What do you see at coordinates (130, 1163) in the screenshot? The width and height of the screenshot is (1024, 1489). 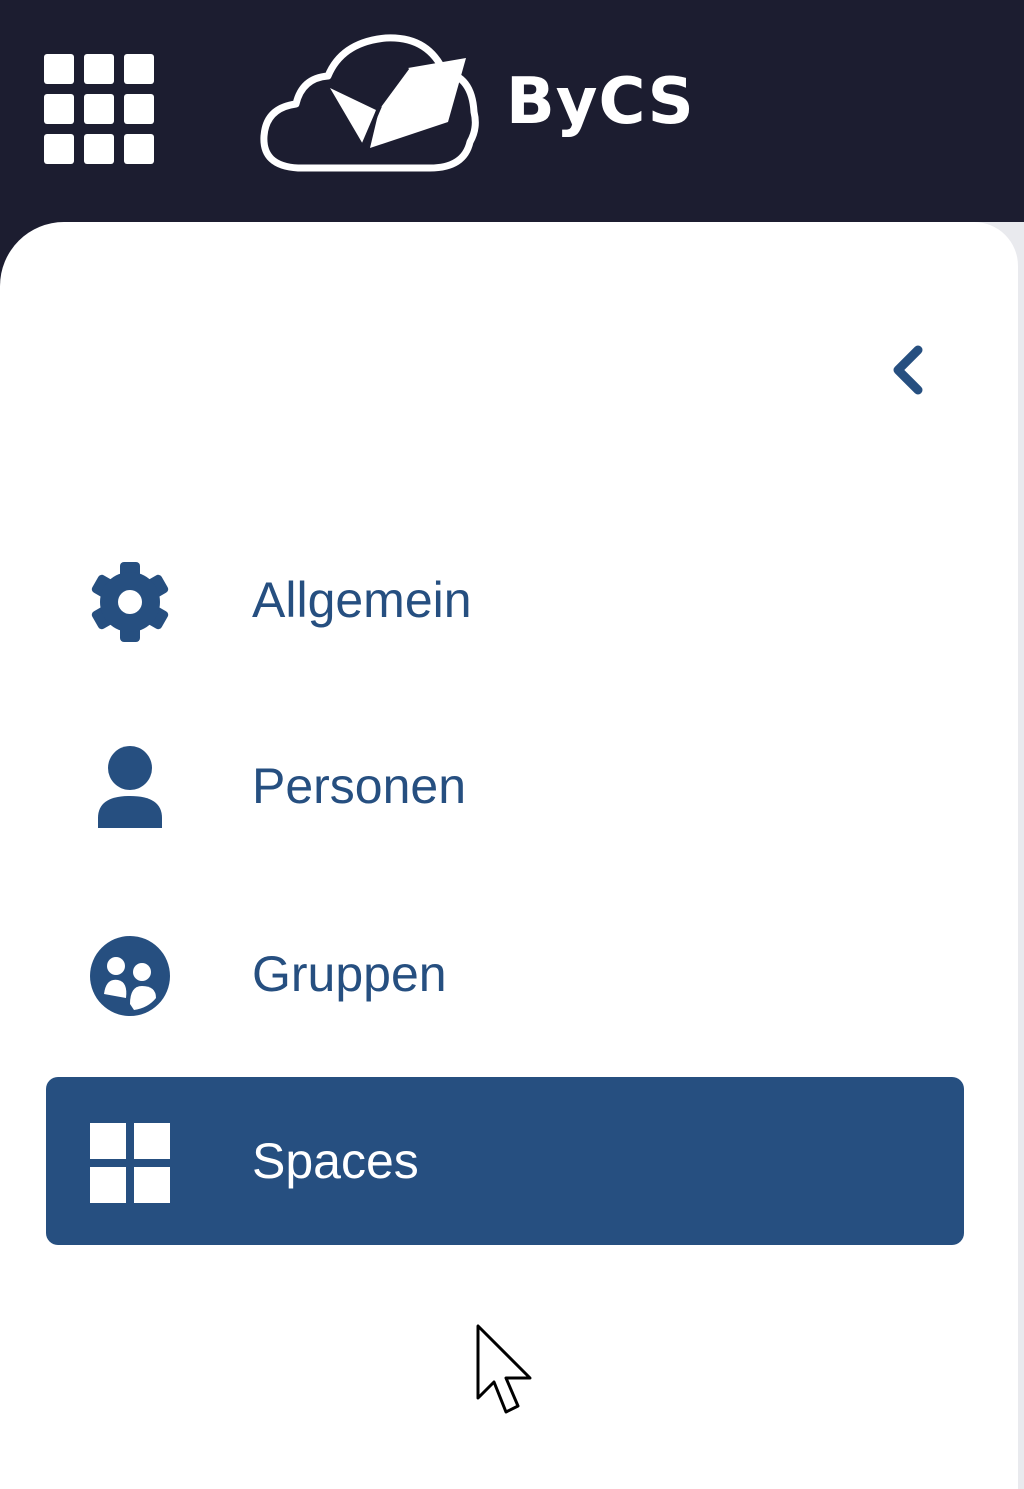 I see `spaces-grid-icon` at bounding box center [130, 1163].